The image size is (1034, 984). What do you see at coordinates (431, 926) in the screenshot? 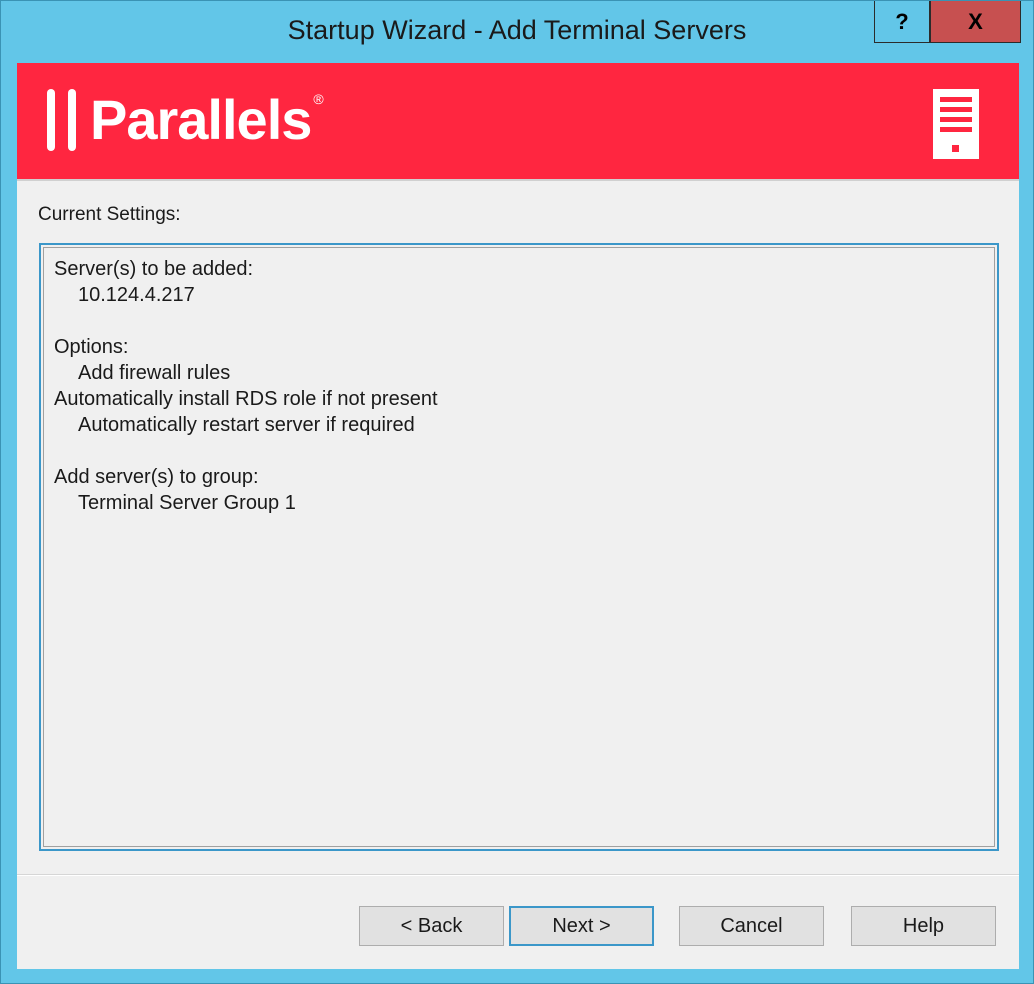
I see `back-button: < Back` at bounding box center [431, 926].